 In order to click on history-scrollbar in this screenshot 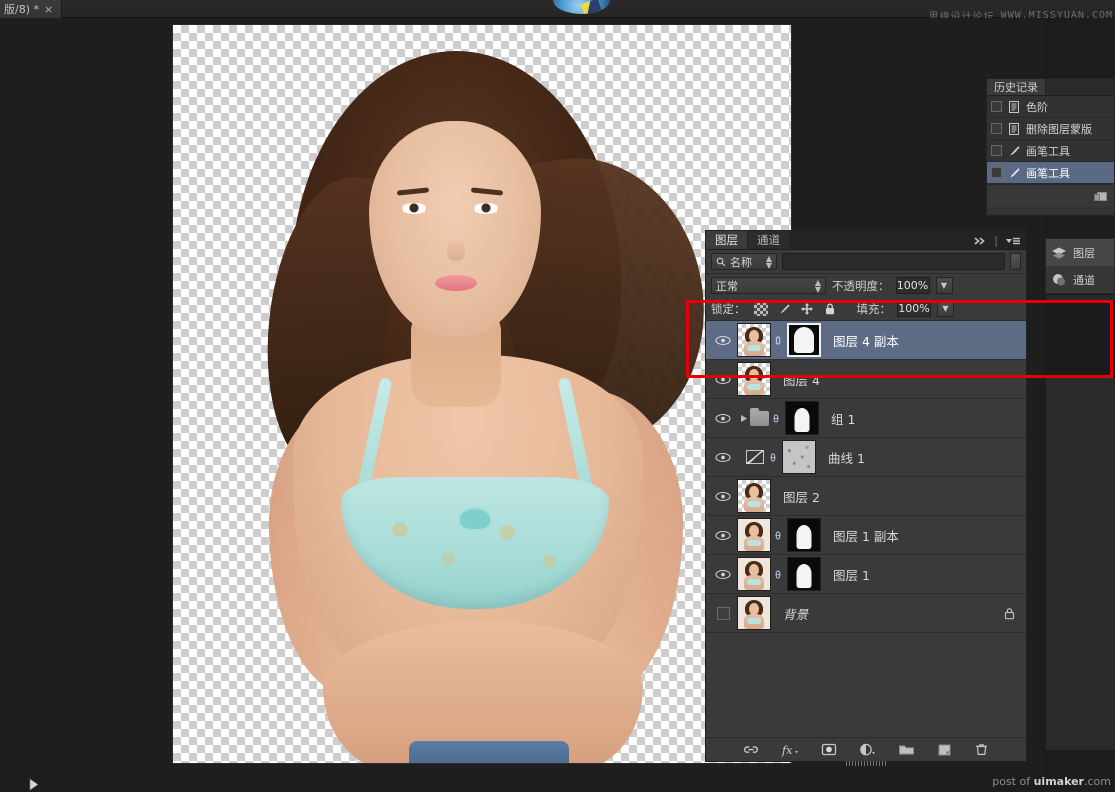, I will do `click(1051, 218)`.